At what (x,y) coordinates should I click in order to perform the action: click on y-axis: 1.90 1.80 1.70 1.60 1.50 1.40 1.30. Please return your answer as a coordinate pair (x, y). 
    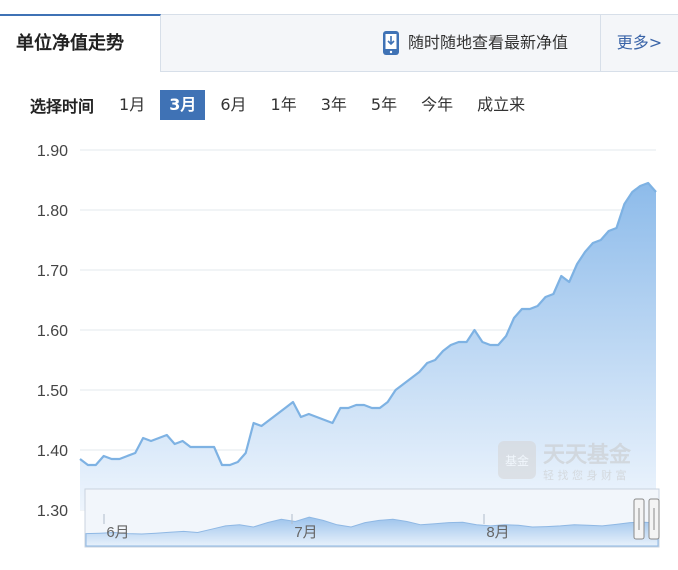
    Looking at the image, I should click on (52, 331).